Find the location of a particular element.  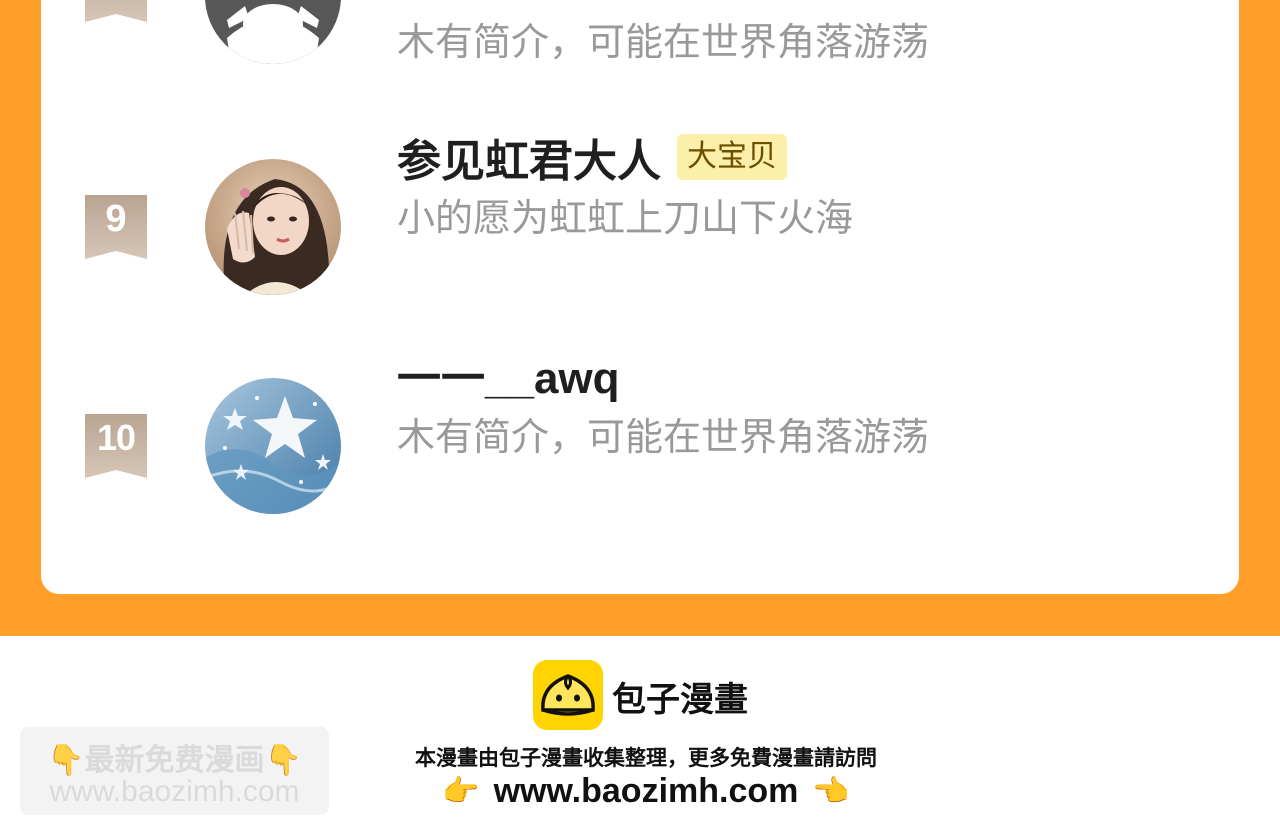

user-bio: 小的愿为虹虹上刀山下火海 is located at coordinates (625, 218).